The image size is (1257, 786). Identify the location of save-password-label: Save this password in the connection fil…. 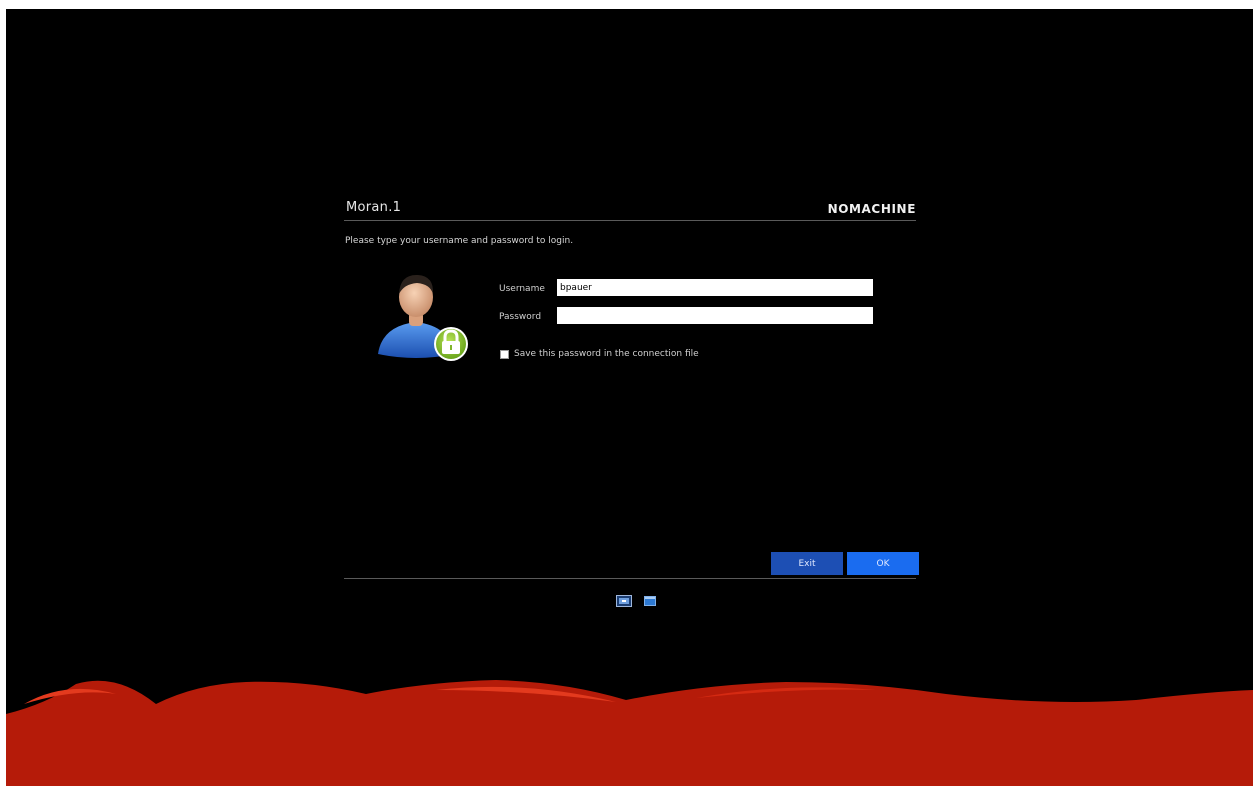
(606, 354).